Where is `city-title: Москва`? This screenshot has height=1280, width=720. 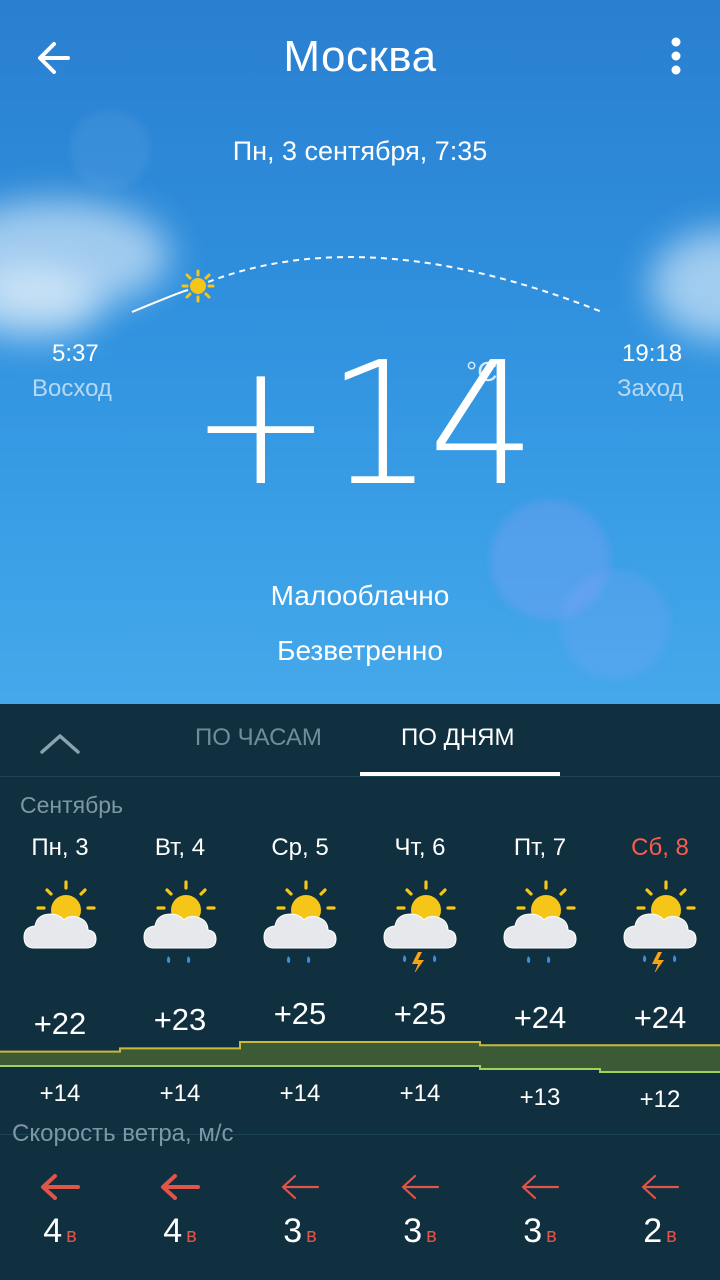 city-title: Москва is located at coordinates (360, 56).